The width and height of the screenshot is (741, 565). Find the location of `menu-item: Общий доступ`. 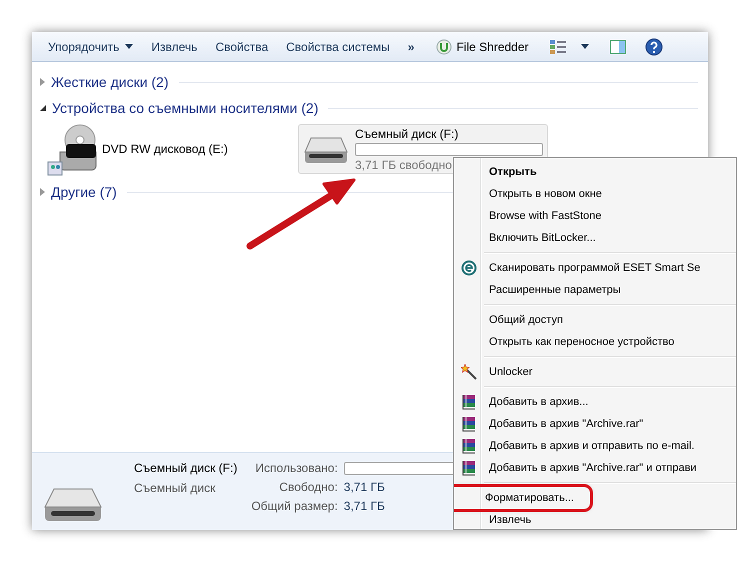

menu-item: Общий доступ is located at coordinates (510, 320).